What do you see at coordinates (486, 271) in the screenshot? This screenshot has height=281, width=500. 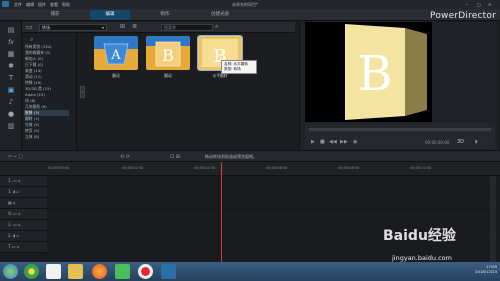 I see `clock-date: 2018/12/23` at bounding box center [486, 271].